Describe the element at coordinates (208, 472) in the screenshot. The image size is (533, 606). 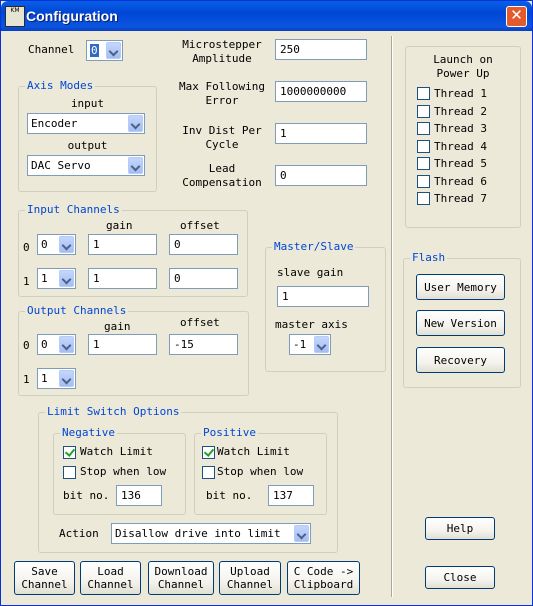
I see `positive-stop-checkbox` at that location.